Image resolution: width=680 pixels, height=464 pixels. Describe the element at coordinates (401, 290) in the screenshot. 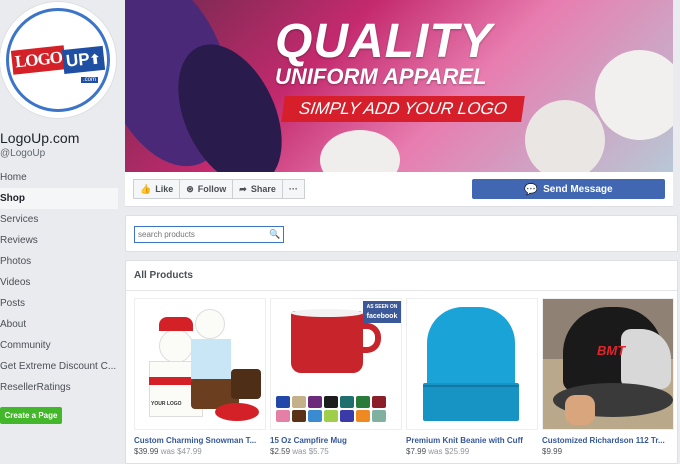

I see `divider` at that location.